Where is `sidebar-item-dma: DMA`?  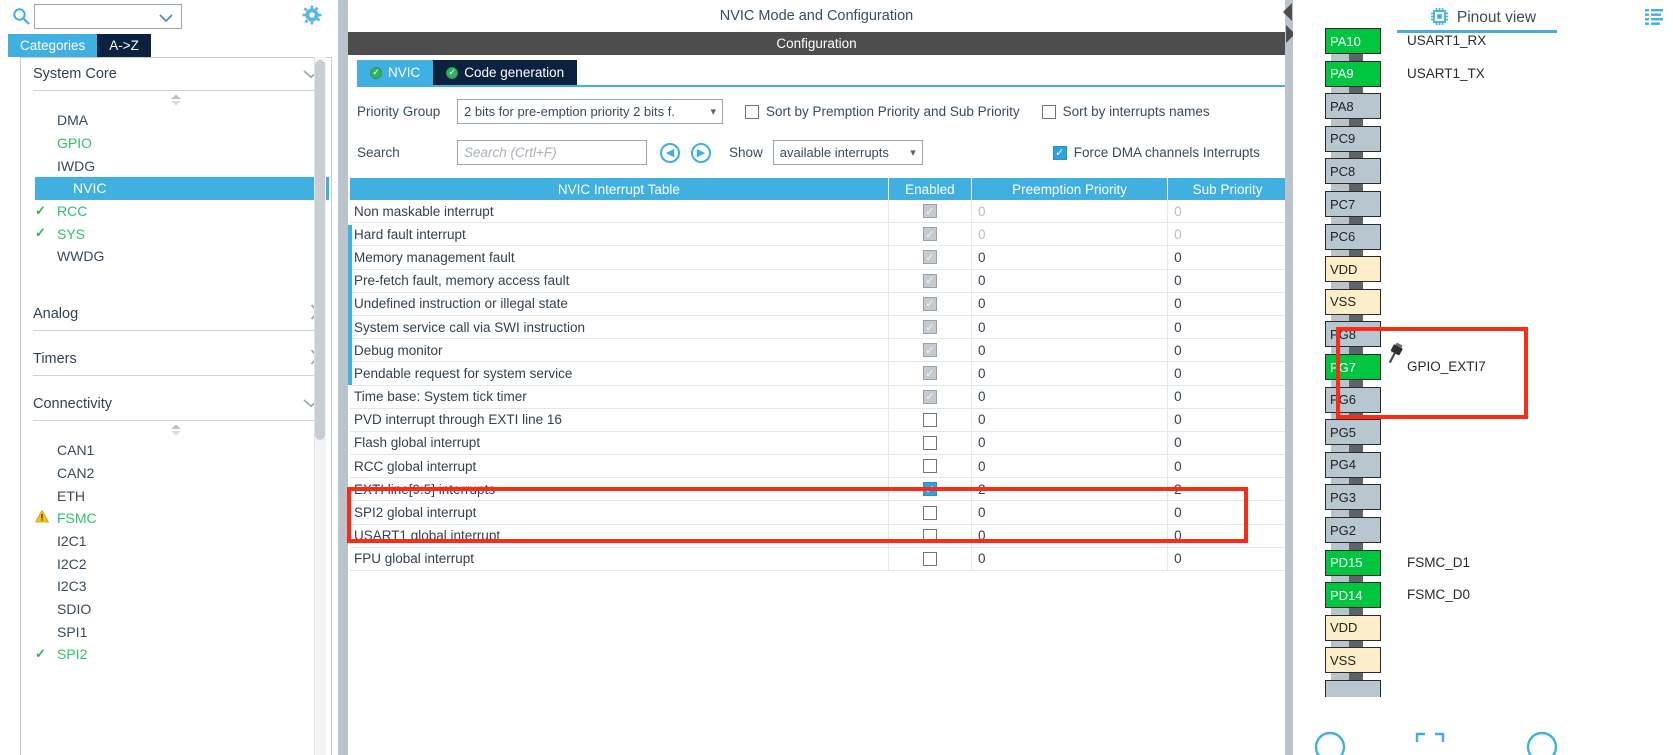 sidebar-item-dma: DMA is located at coordinates (176, 120).